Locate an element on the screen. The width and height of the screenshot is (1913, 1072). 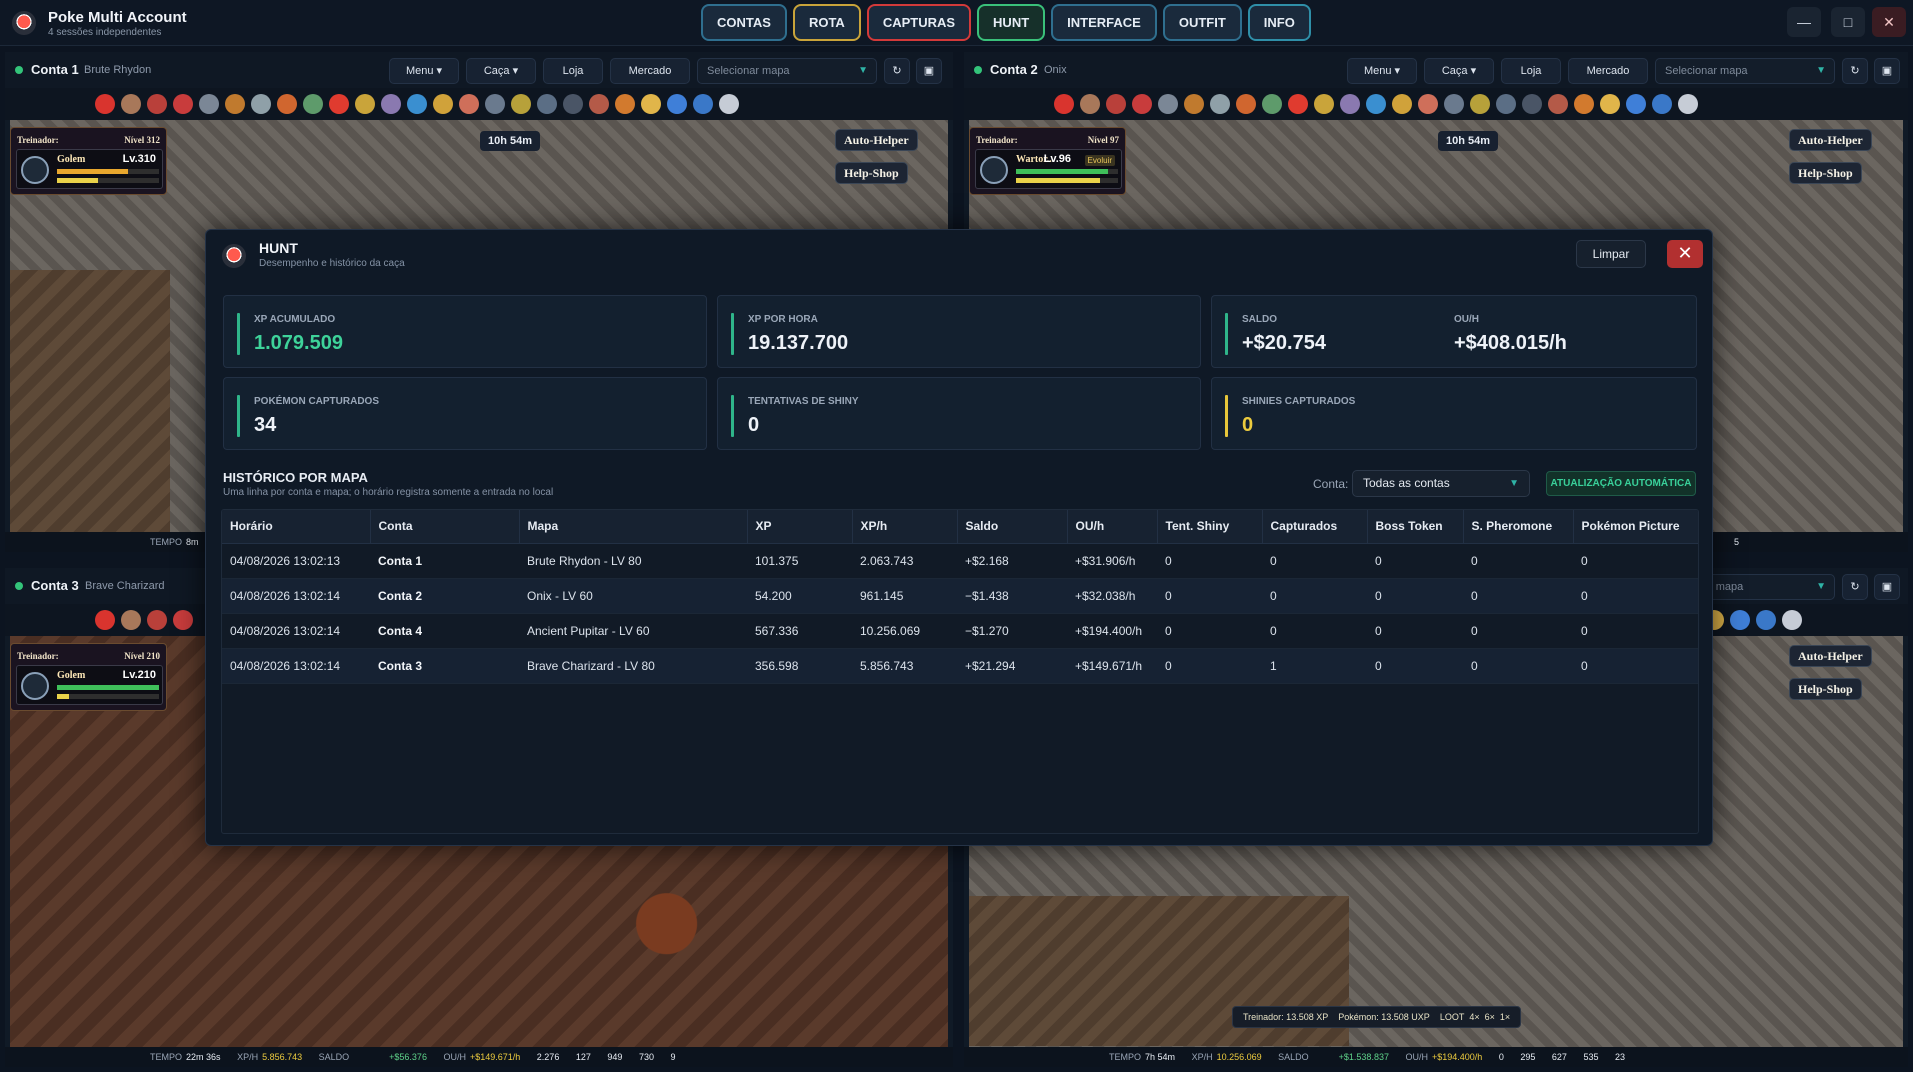
hand-icon is located at coordinates (1428, 104).